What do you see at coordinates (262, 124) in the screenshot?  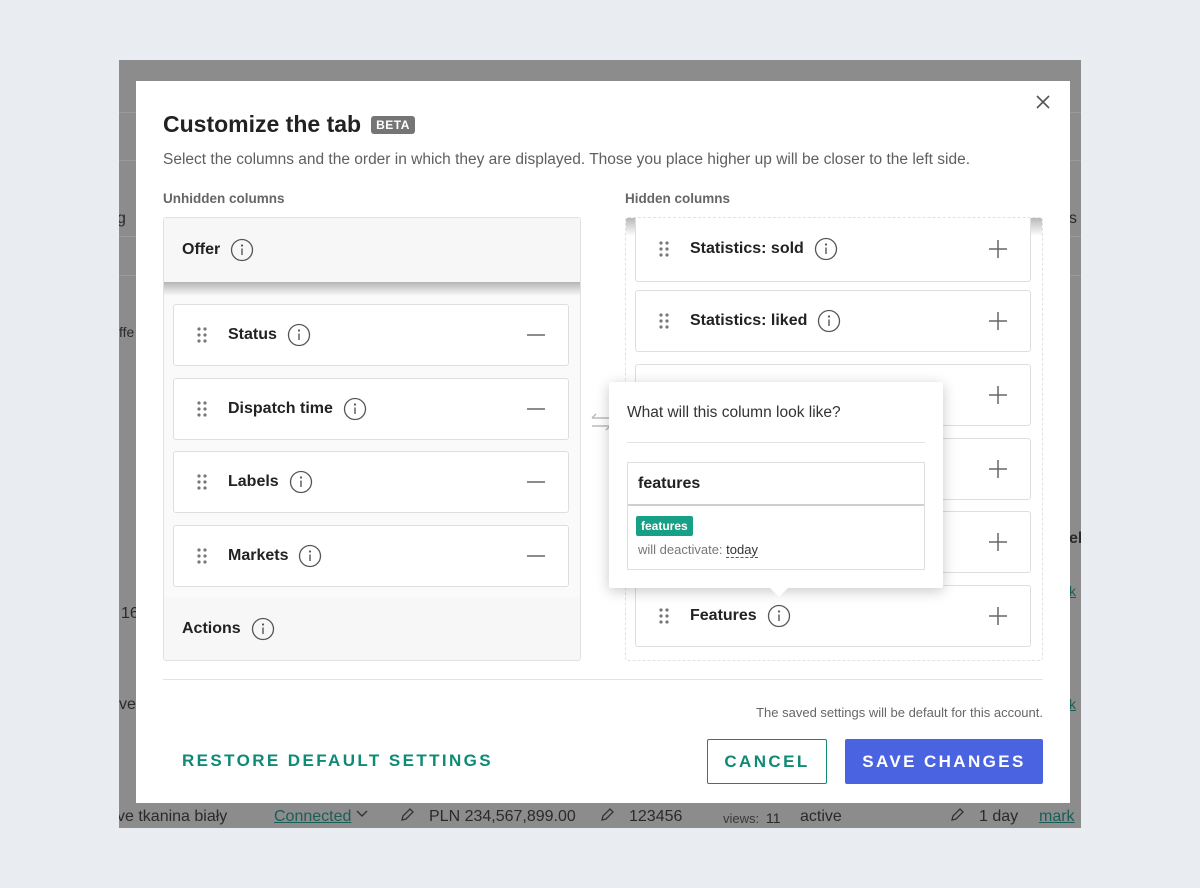 I see `dialog-title-text: Customize the tab` at bounding box center [262, 124].